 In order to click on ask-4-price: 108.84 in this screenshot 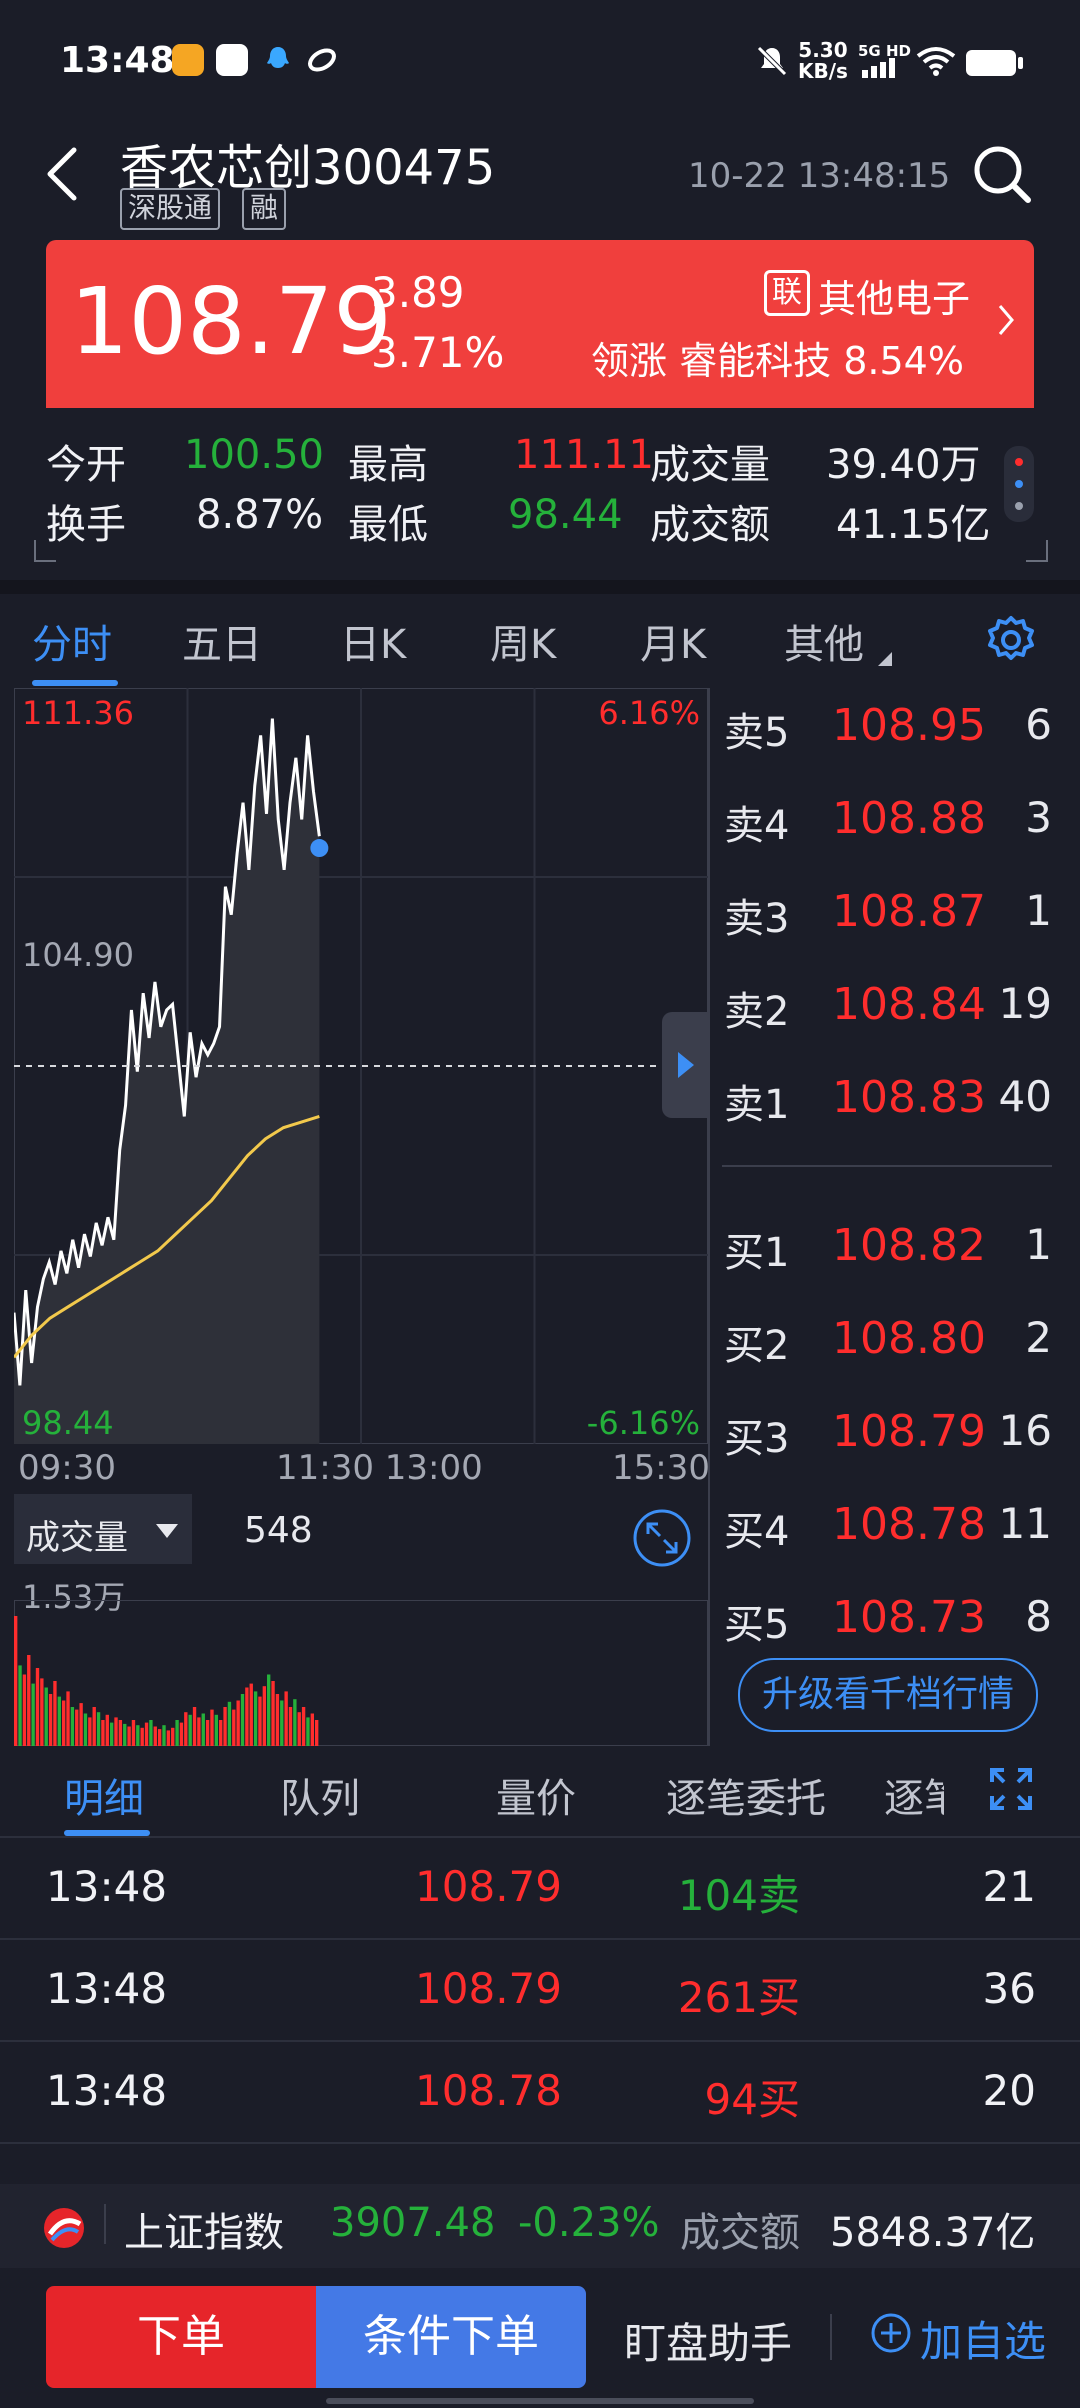, I will do `click(909, 1004)`.